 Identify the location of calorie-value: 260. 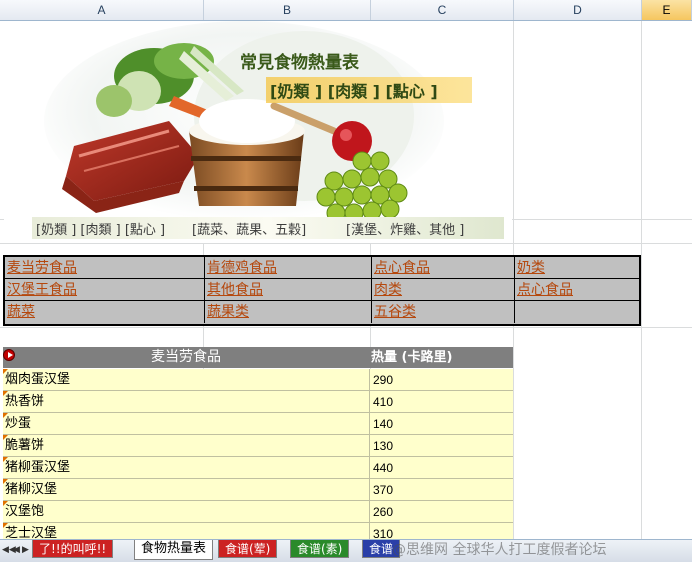
(383, 512).